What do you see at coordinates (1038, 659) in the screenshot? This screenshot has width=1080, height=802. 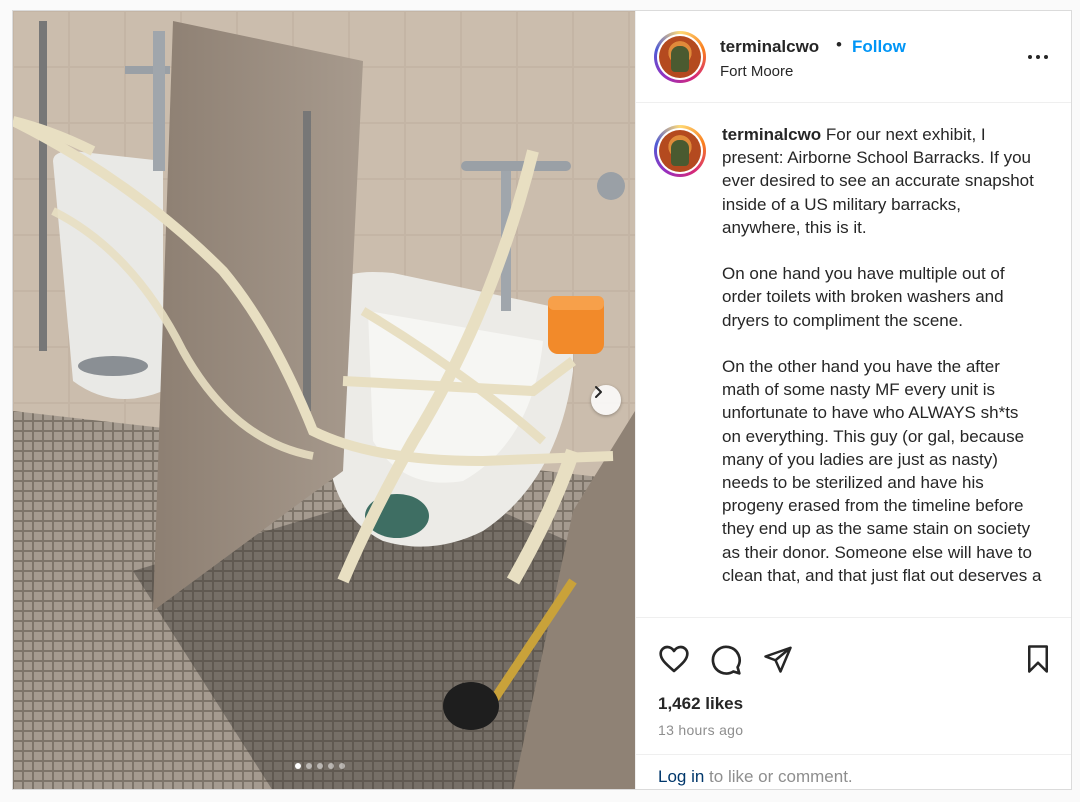 I see `save-bookmark-icon` at bounding box center [1038, 659].